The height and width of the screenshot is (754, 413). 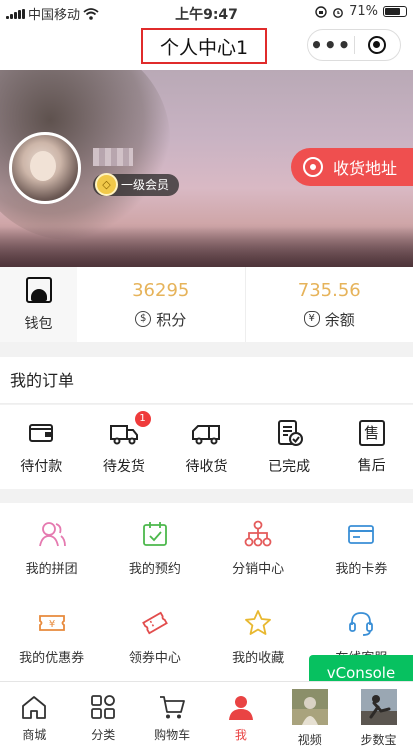 I want to click on more-dots-icon: •••, so click(x=331, y=45).